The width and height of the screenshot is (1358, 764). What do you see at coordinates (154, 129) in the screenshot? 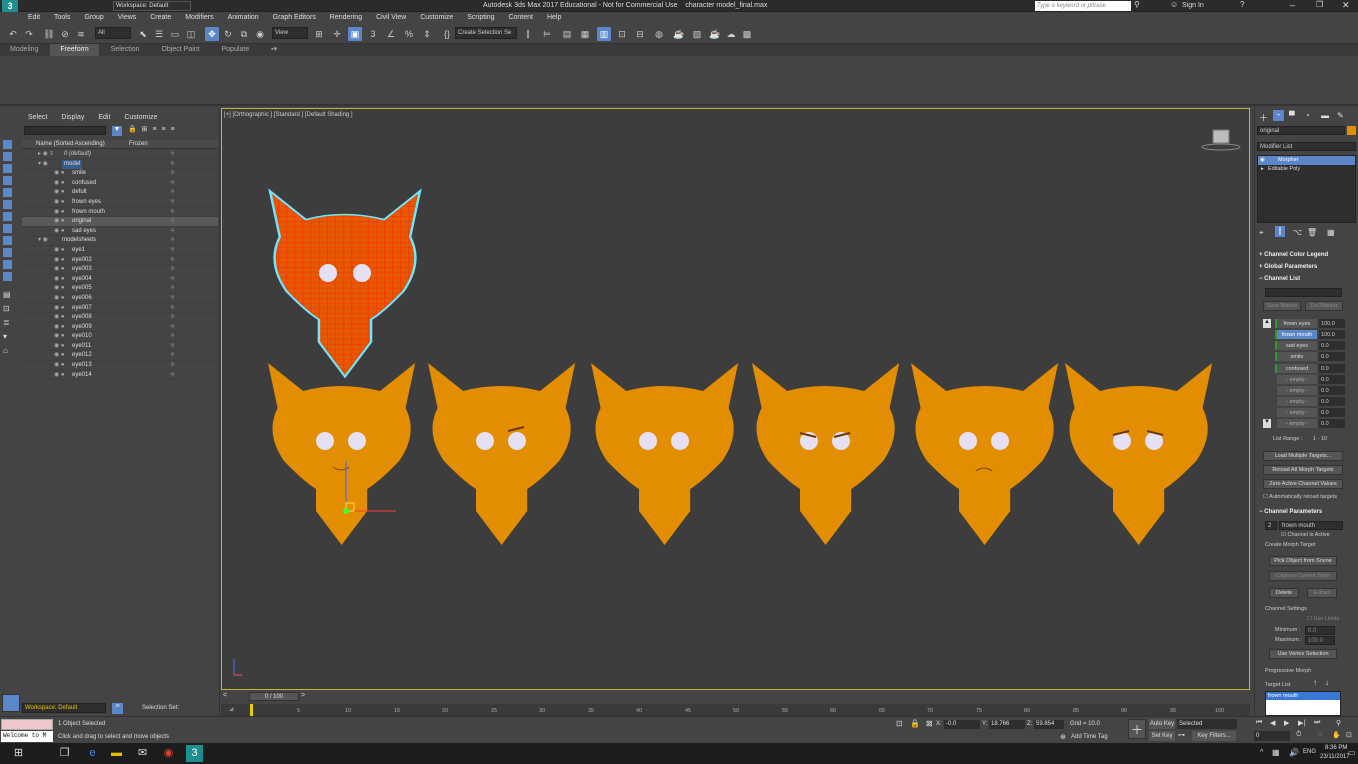
I see `layer-icon: ≡` at bounding box center [154, 129].